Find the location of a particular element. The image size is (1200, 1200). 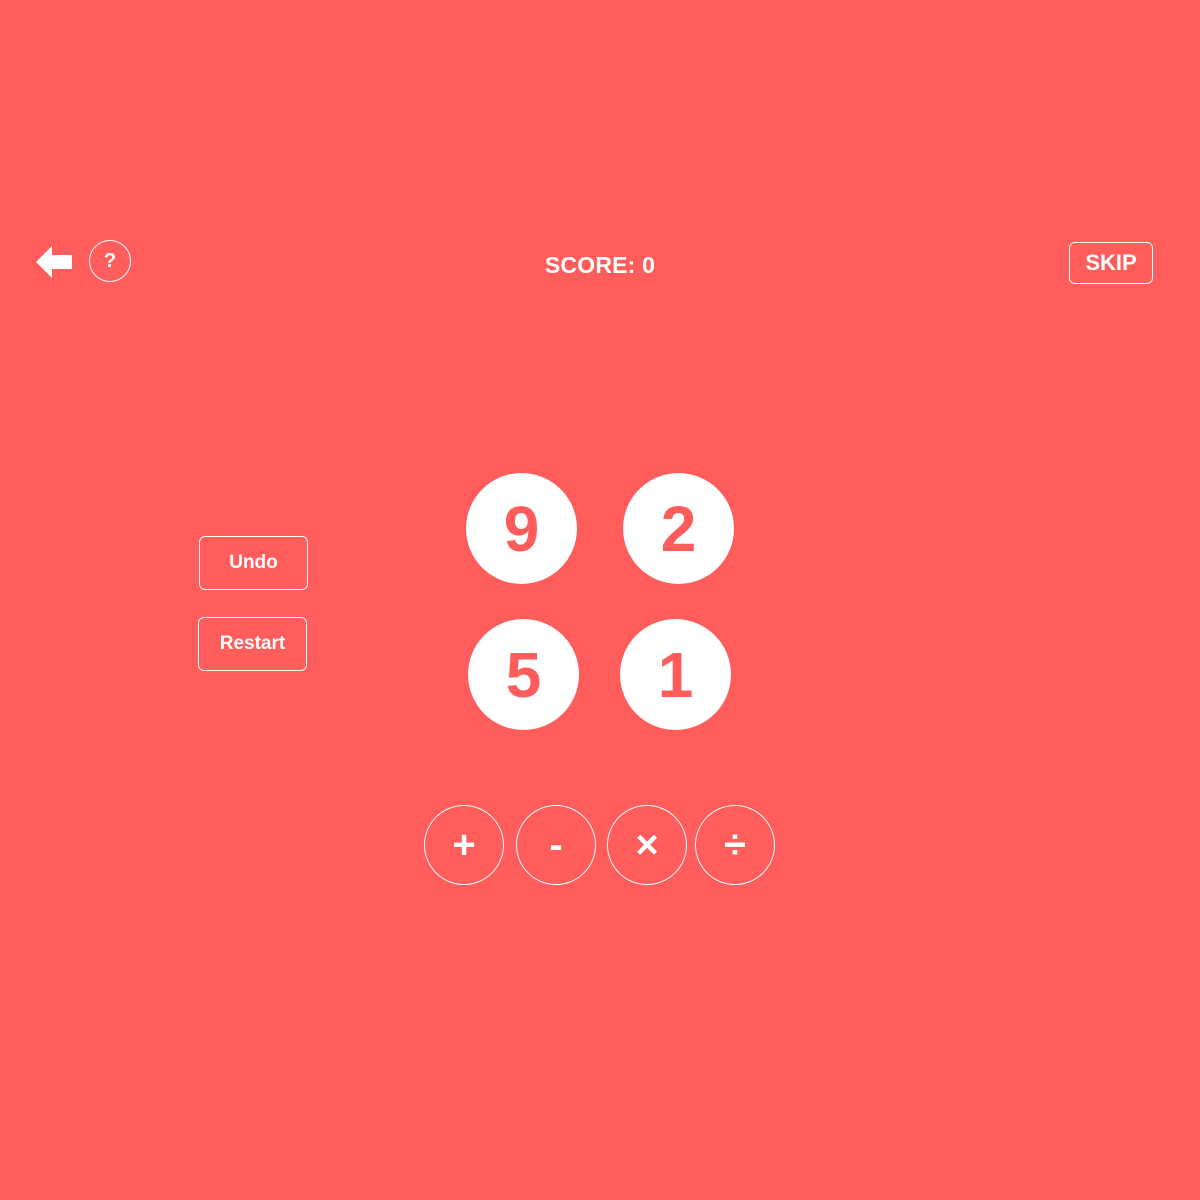

number-tile: 1 is located at coordinates (675, 674).